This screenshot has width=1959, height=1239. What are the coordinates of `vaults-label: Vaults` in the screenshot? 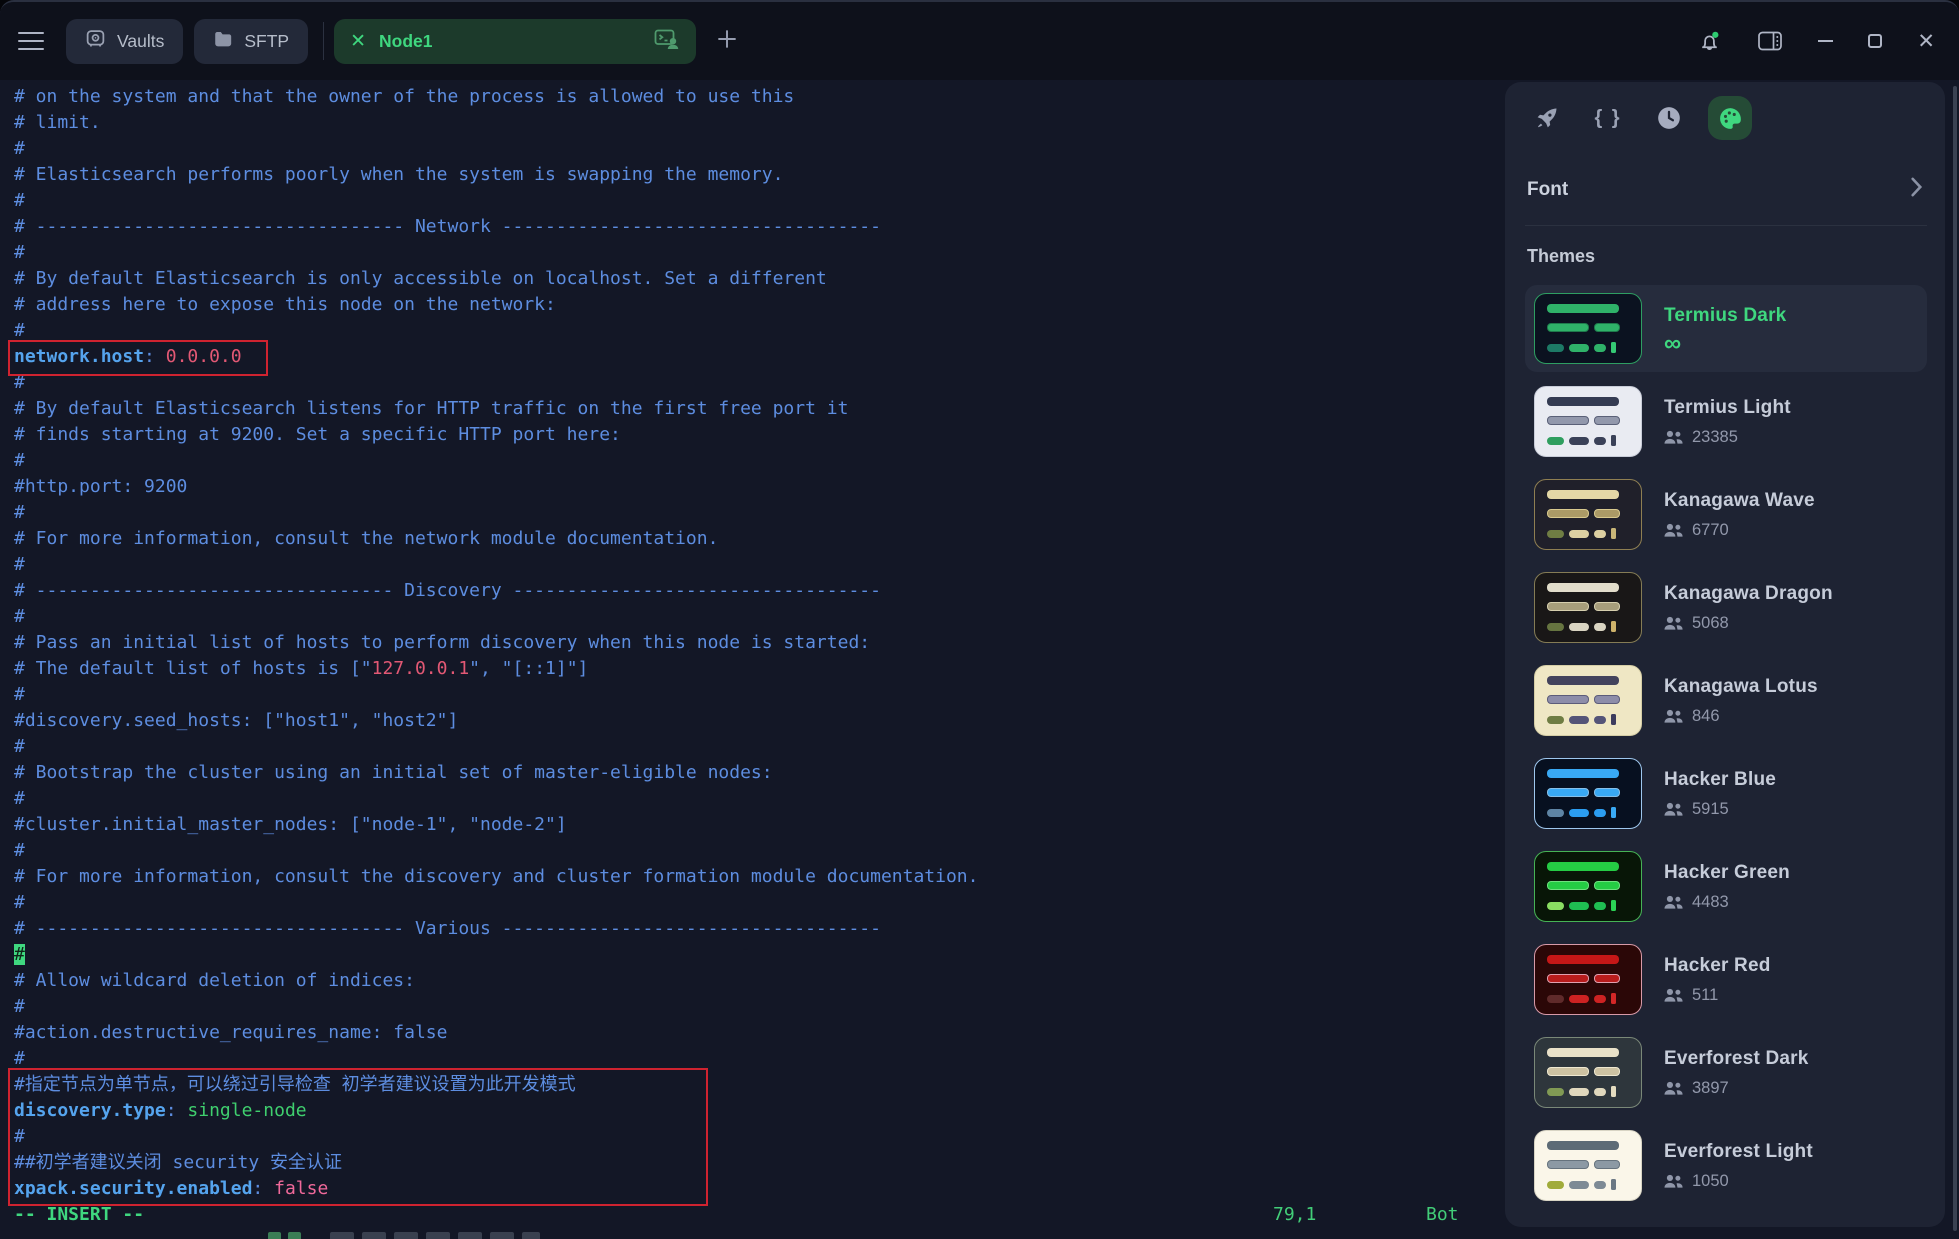 It's located at (141, 40).